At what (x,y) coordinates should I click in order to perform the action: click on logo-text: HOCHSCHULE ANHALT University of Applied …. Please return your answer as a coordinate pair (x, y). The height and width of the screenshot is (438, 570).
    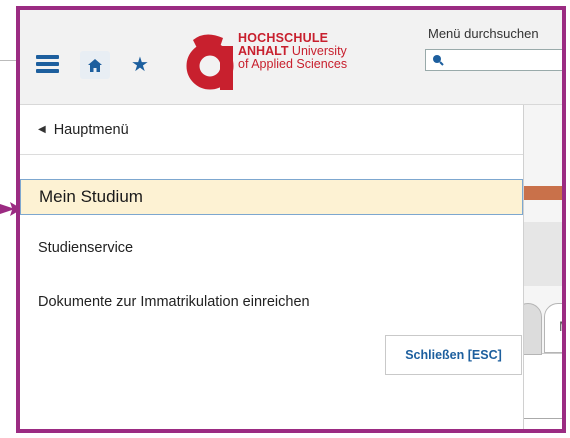
    Looking at the image, I should click on (292, 51).